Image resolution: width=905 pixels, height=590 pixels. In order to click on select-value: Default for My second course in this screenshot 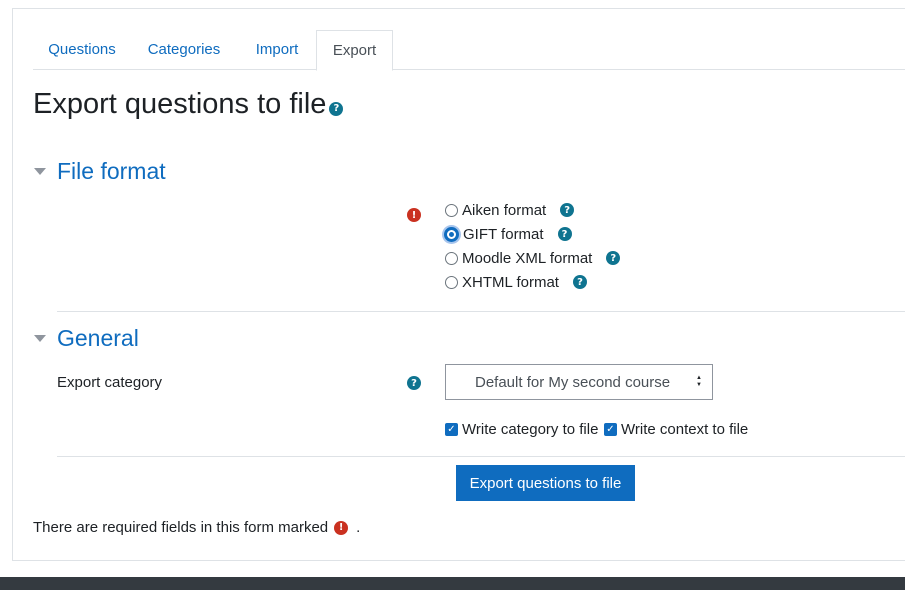, I will do `click(573, 382)`.